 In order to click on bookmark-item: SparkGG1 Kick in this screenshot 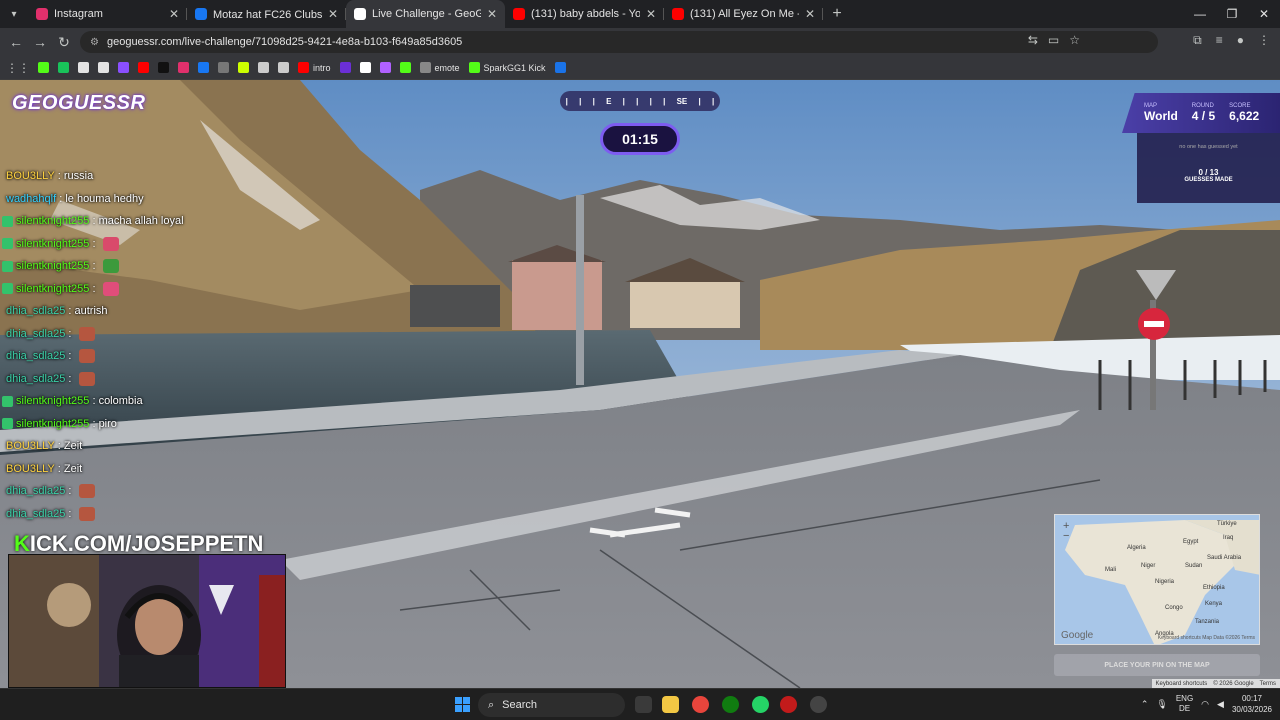, I will do `click(507, 67)`.